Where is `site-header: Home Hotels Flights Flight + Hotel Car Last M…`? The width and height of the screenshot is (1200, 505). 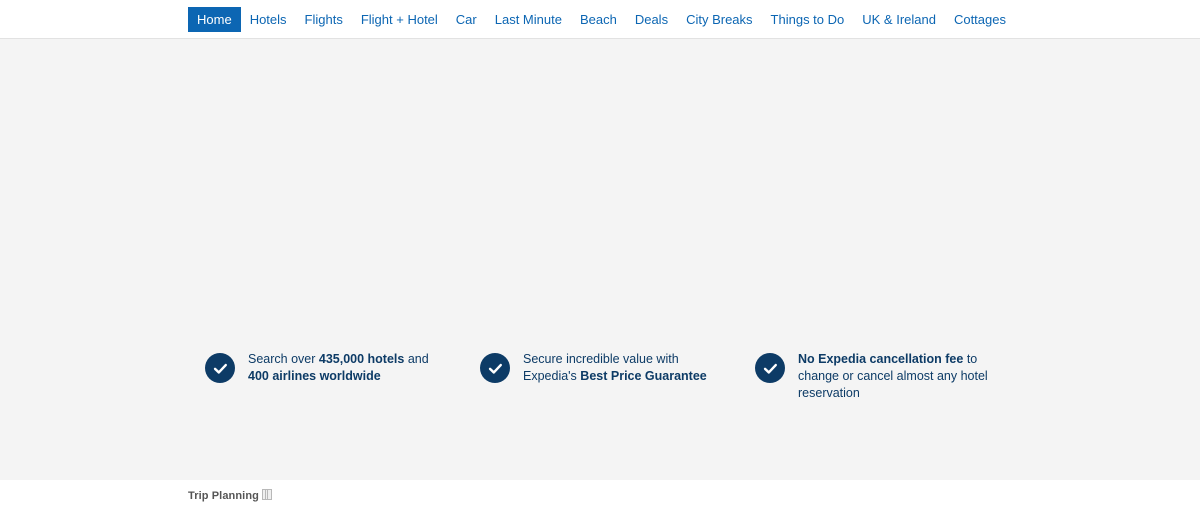
site-header: Home Hotels Flights Flight + Hotel Car Last M… is located at coordinates (600, 19).